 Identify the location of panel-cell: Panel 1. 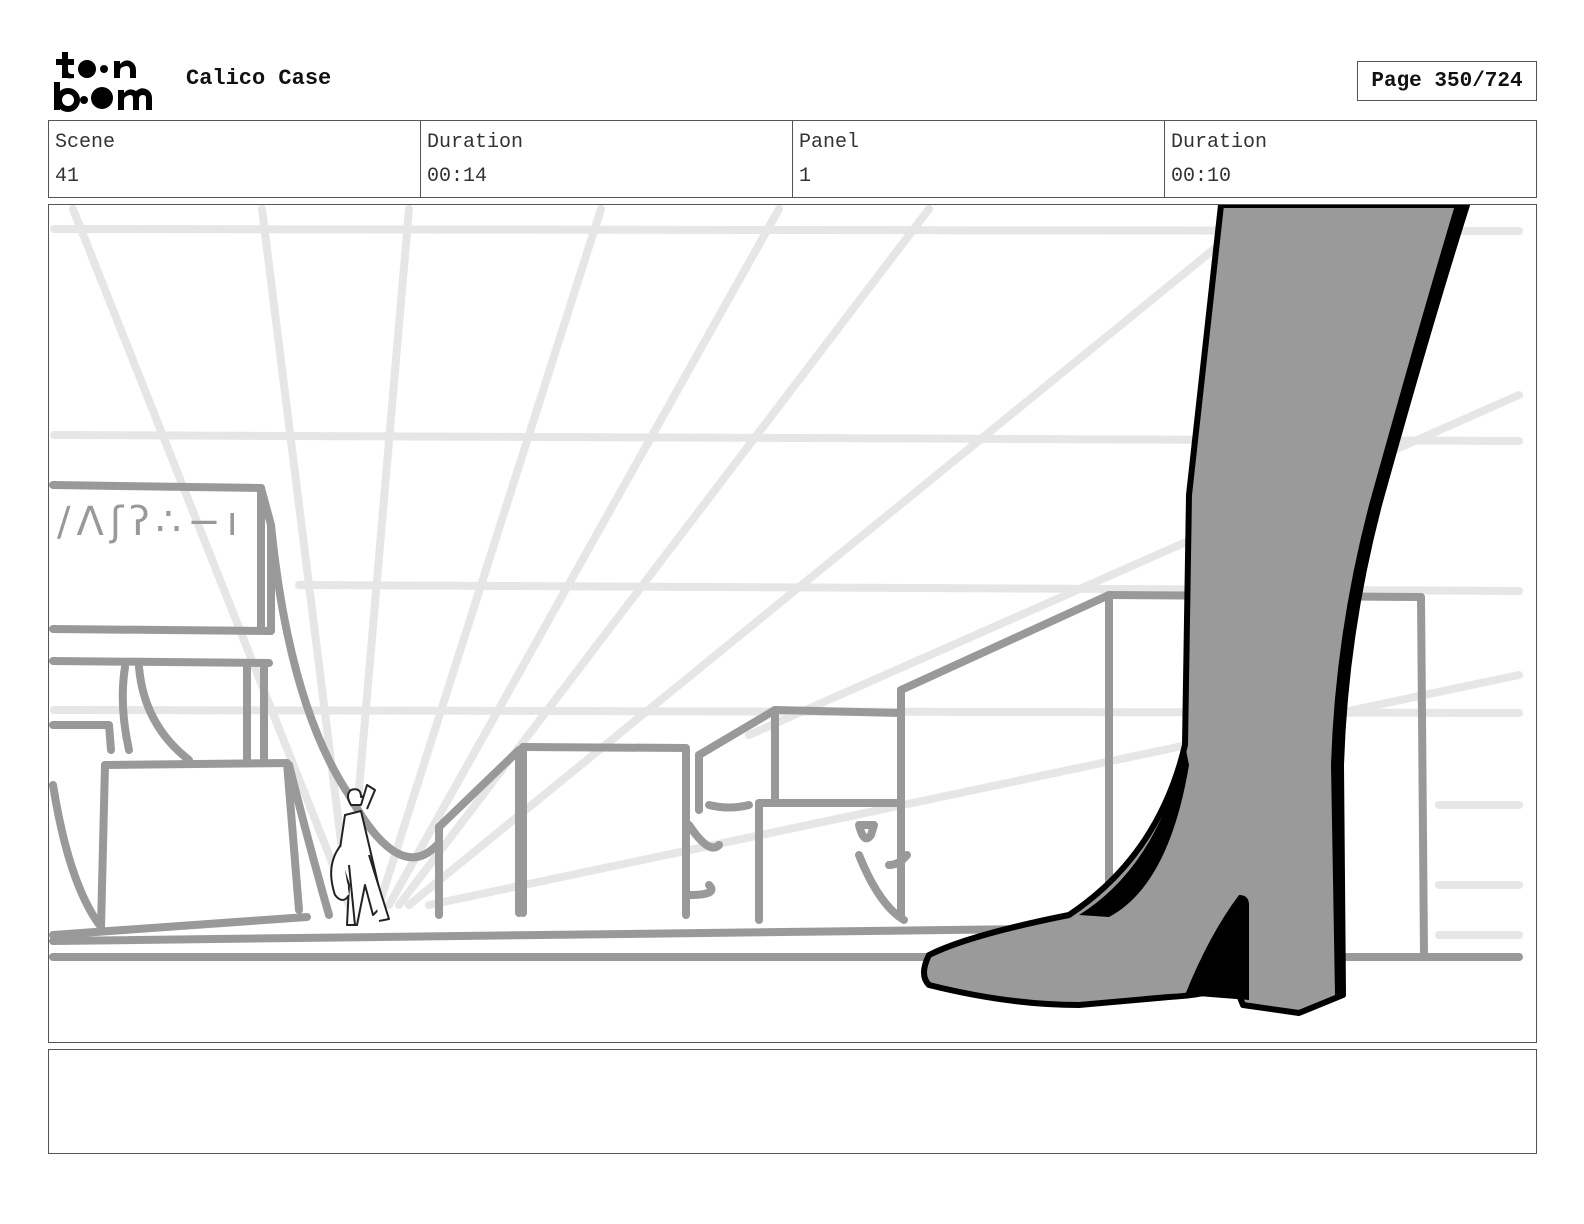
(979, 159).